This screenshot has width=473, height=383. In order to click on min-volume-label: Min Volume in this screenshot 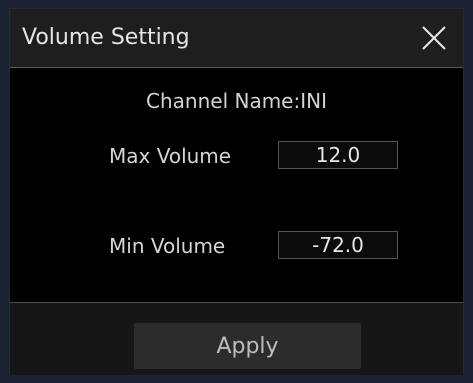, I will do `click(167, 246)`.